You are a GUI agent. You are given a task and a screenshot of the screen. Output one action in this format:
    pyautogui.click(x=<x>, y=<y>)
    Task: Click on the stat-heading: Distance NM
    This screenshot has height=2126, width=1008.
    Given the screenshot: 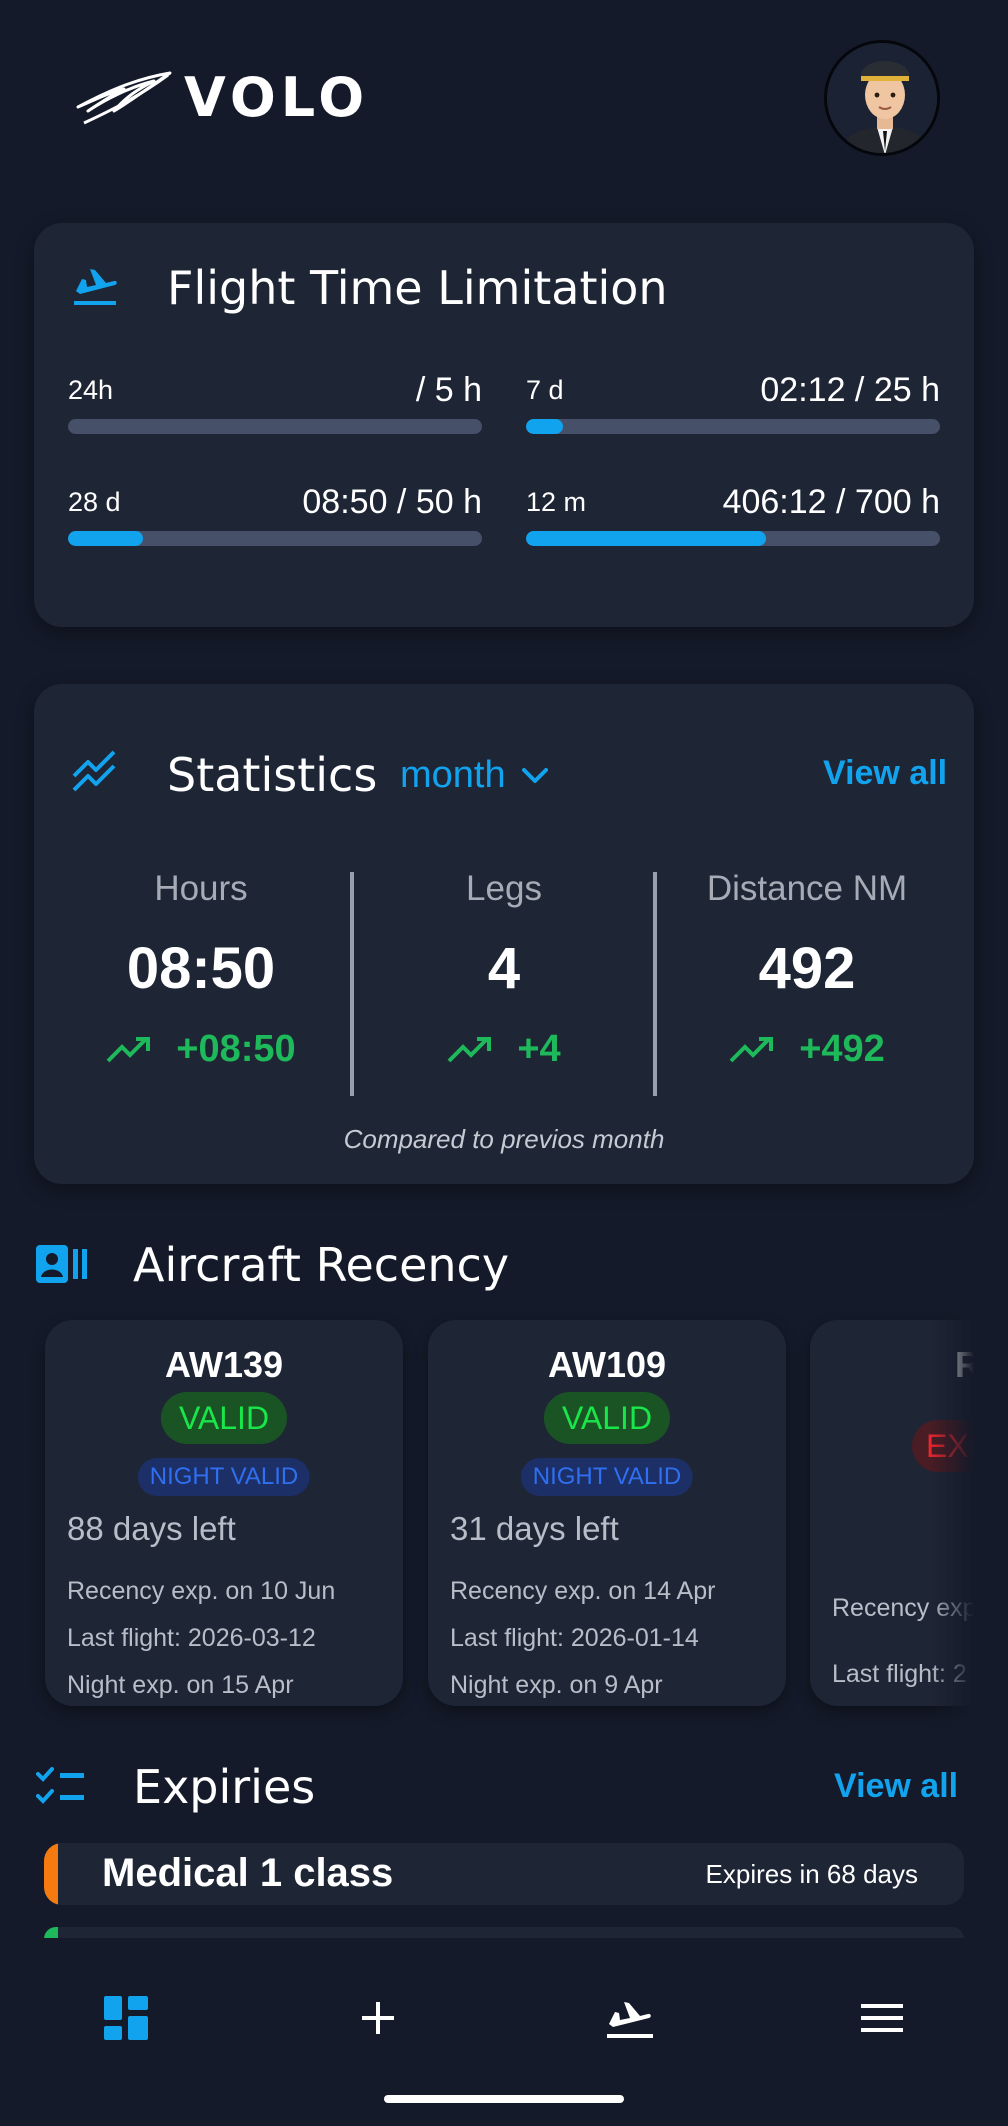 What is the action you would take?
    pyautogui.click(x=807, y=888)
    